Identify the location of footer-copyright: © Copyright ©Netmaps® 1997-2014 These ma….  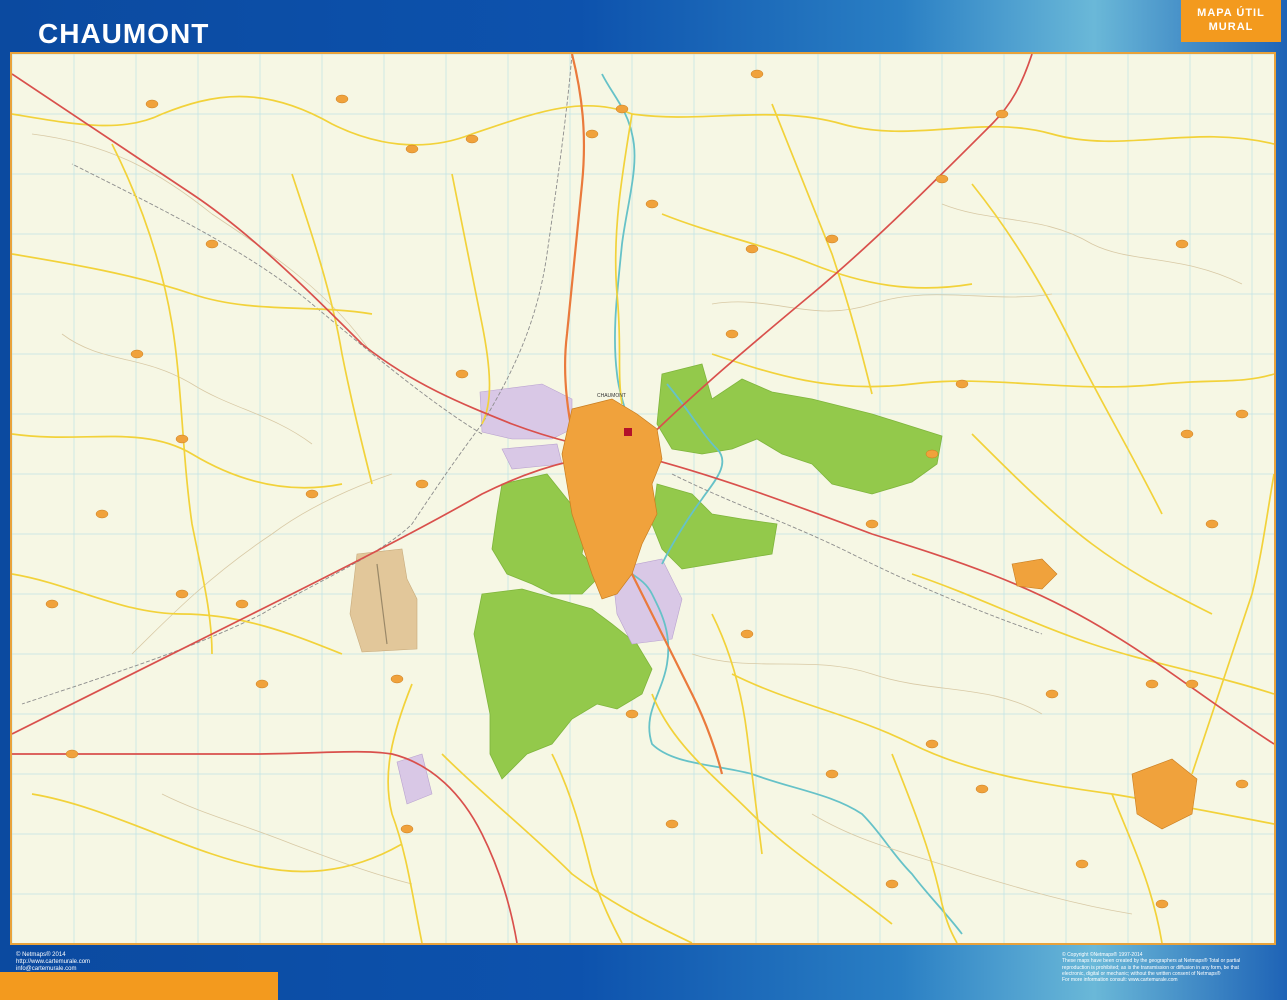
(1169, 967).